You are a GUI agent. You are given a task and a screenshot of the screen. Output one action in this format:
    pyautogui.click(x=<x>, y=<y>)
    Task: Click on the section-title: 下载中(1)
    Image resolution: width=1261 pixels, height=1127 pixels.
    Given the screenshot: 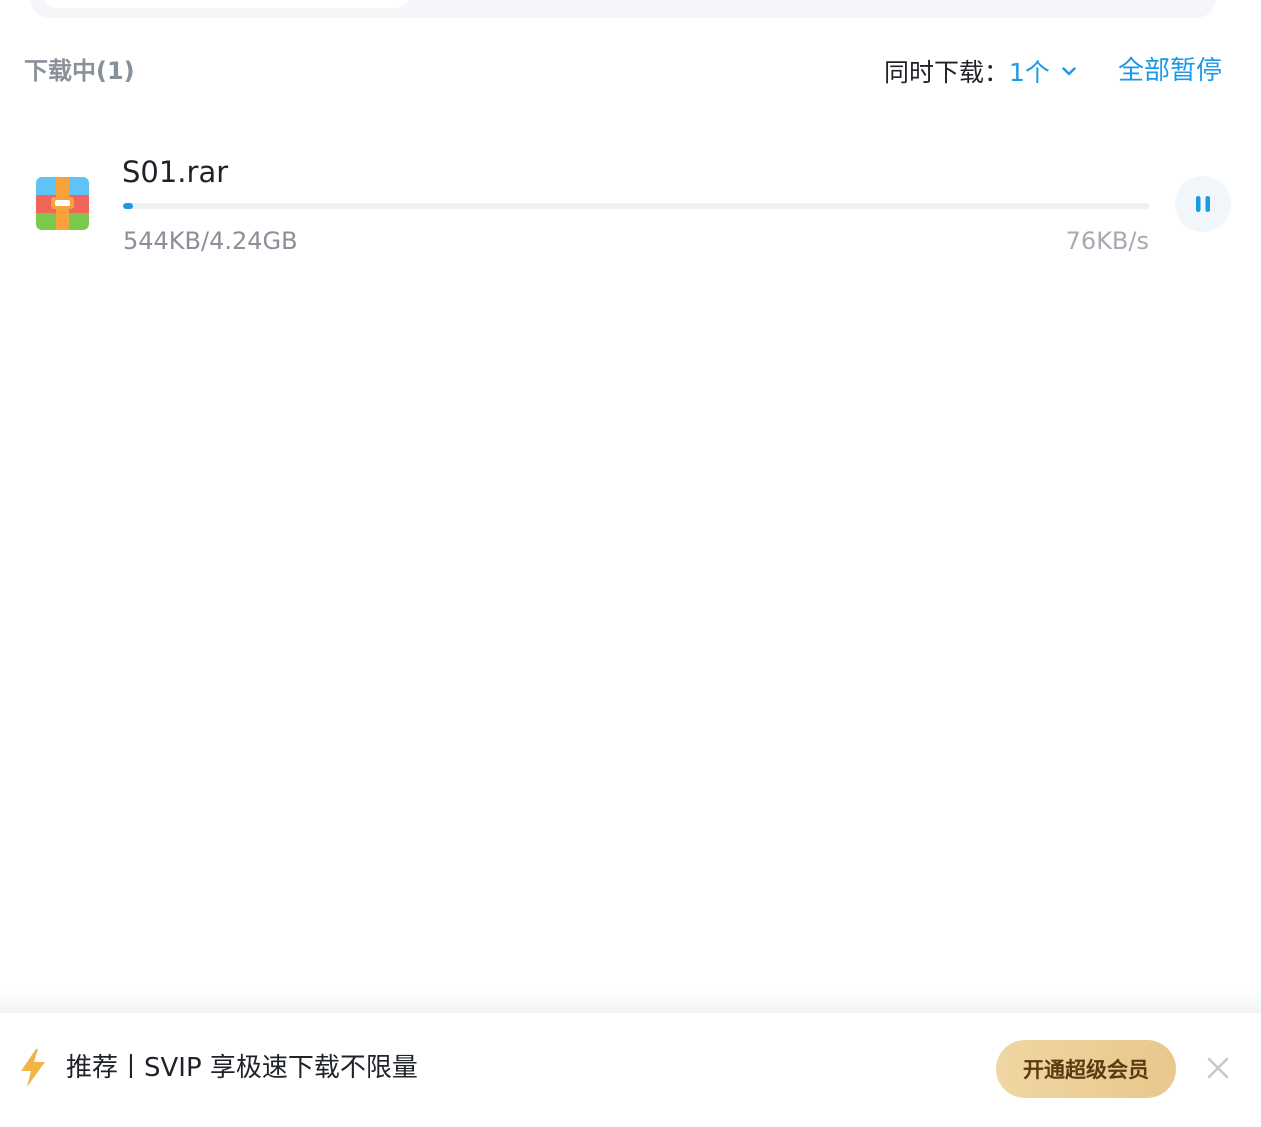 What is the action you would take?
    pyautogui.click(x=79, y=71)
    